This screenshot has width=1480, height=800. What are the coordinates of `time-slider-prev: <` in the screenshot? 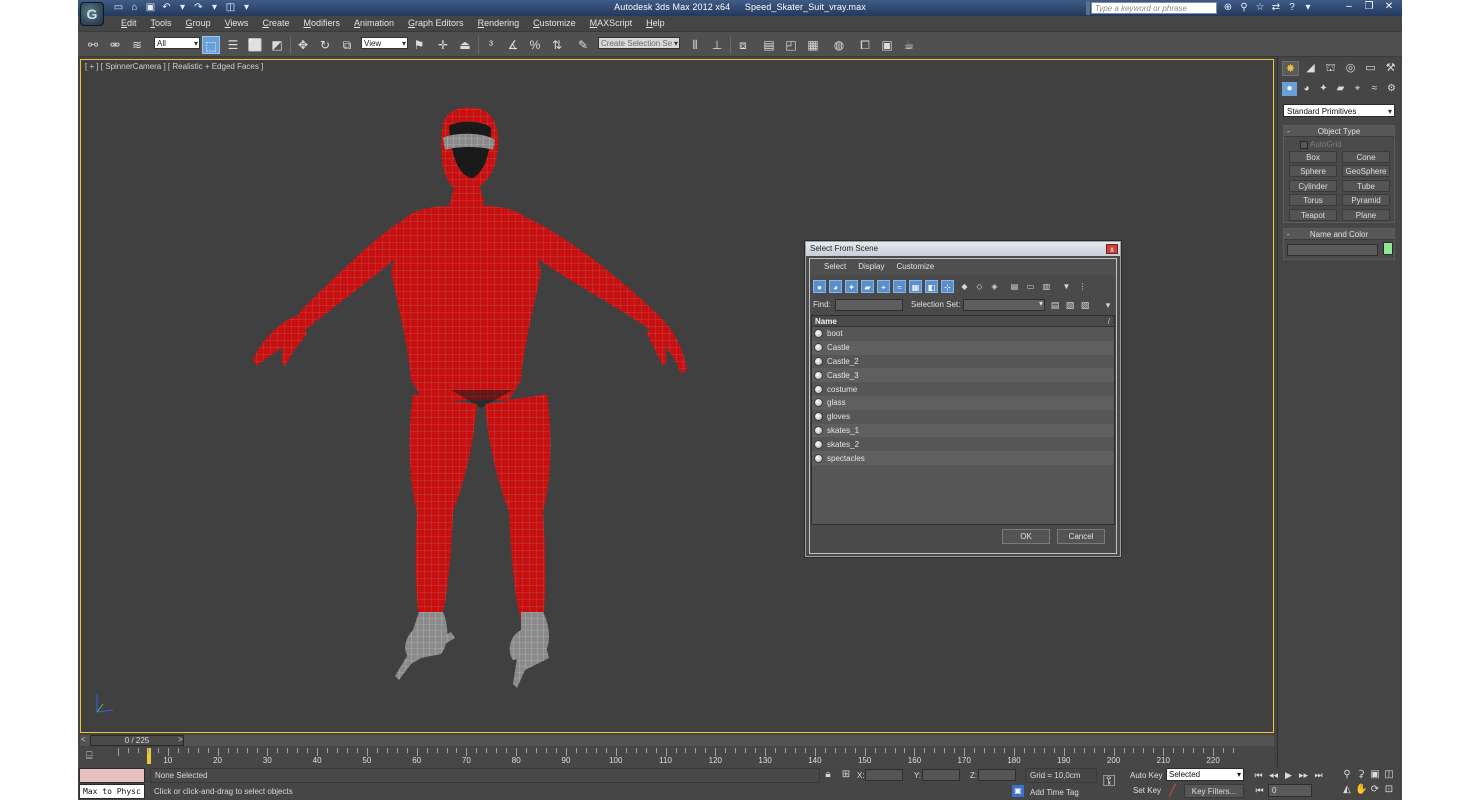 It's located at (83, 739).